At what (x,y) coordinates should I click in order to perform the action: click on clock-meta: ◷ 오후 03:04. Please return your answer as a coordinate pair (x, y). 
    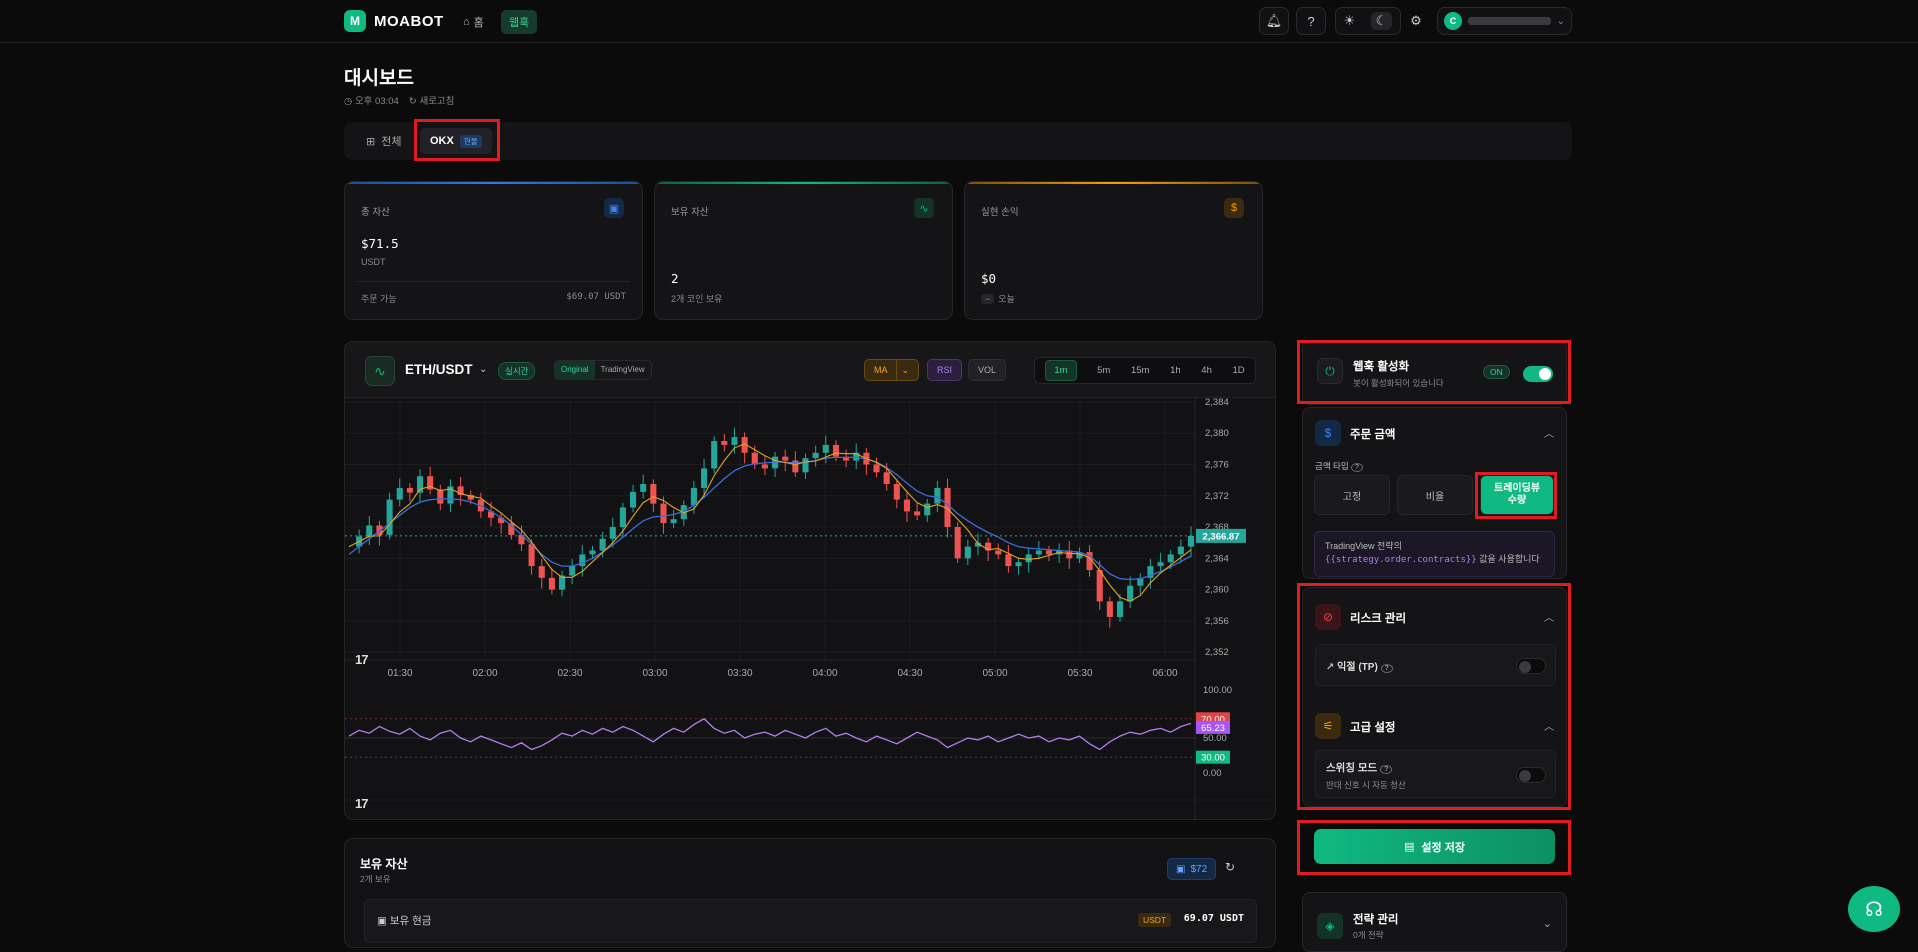
    Looking at the image, I should click on (371, 100).